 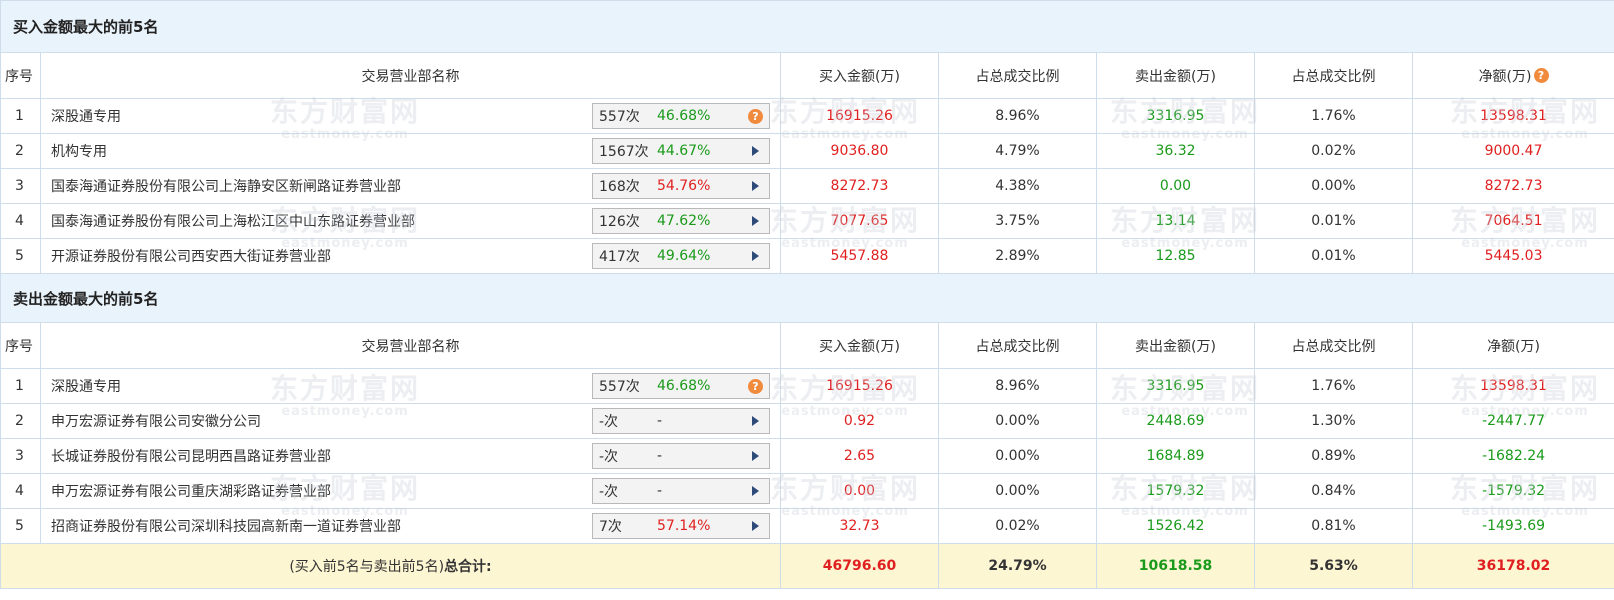 What do you see at coordinates (1017, 456) in the screenshot?
I see `row-buy-ratio: 0.00%` at bounding box center [1017, 456].